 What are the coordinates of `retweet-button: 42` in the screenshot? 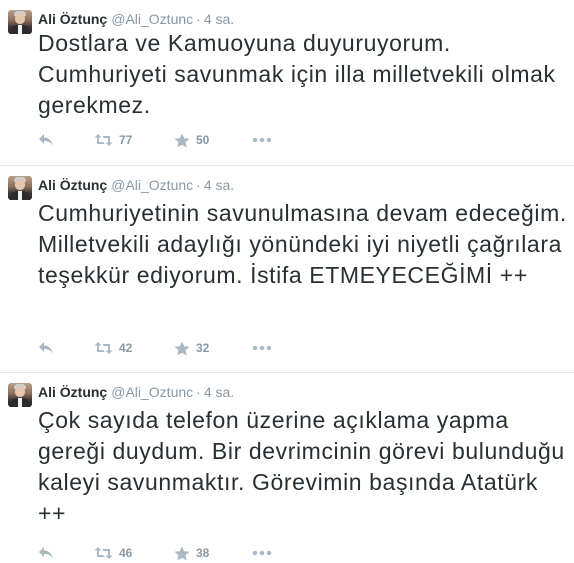 It's located at (134, 348).